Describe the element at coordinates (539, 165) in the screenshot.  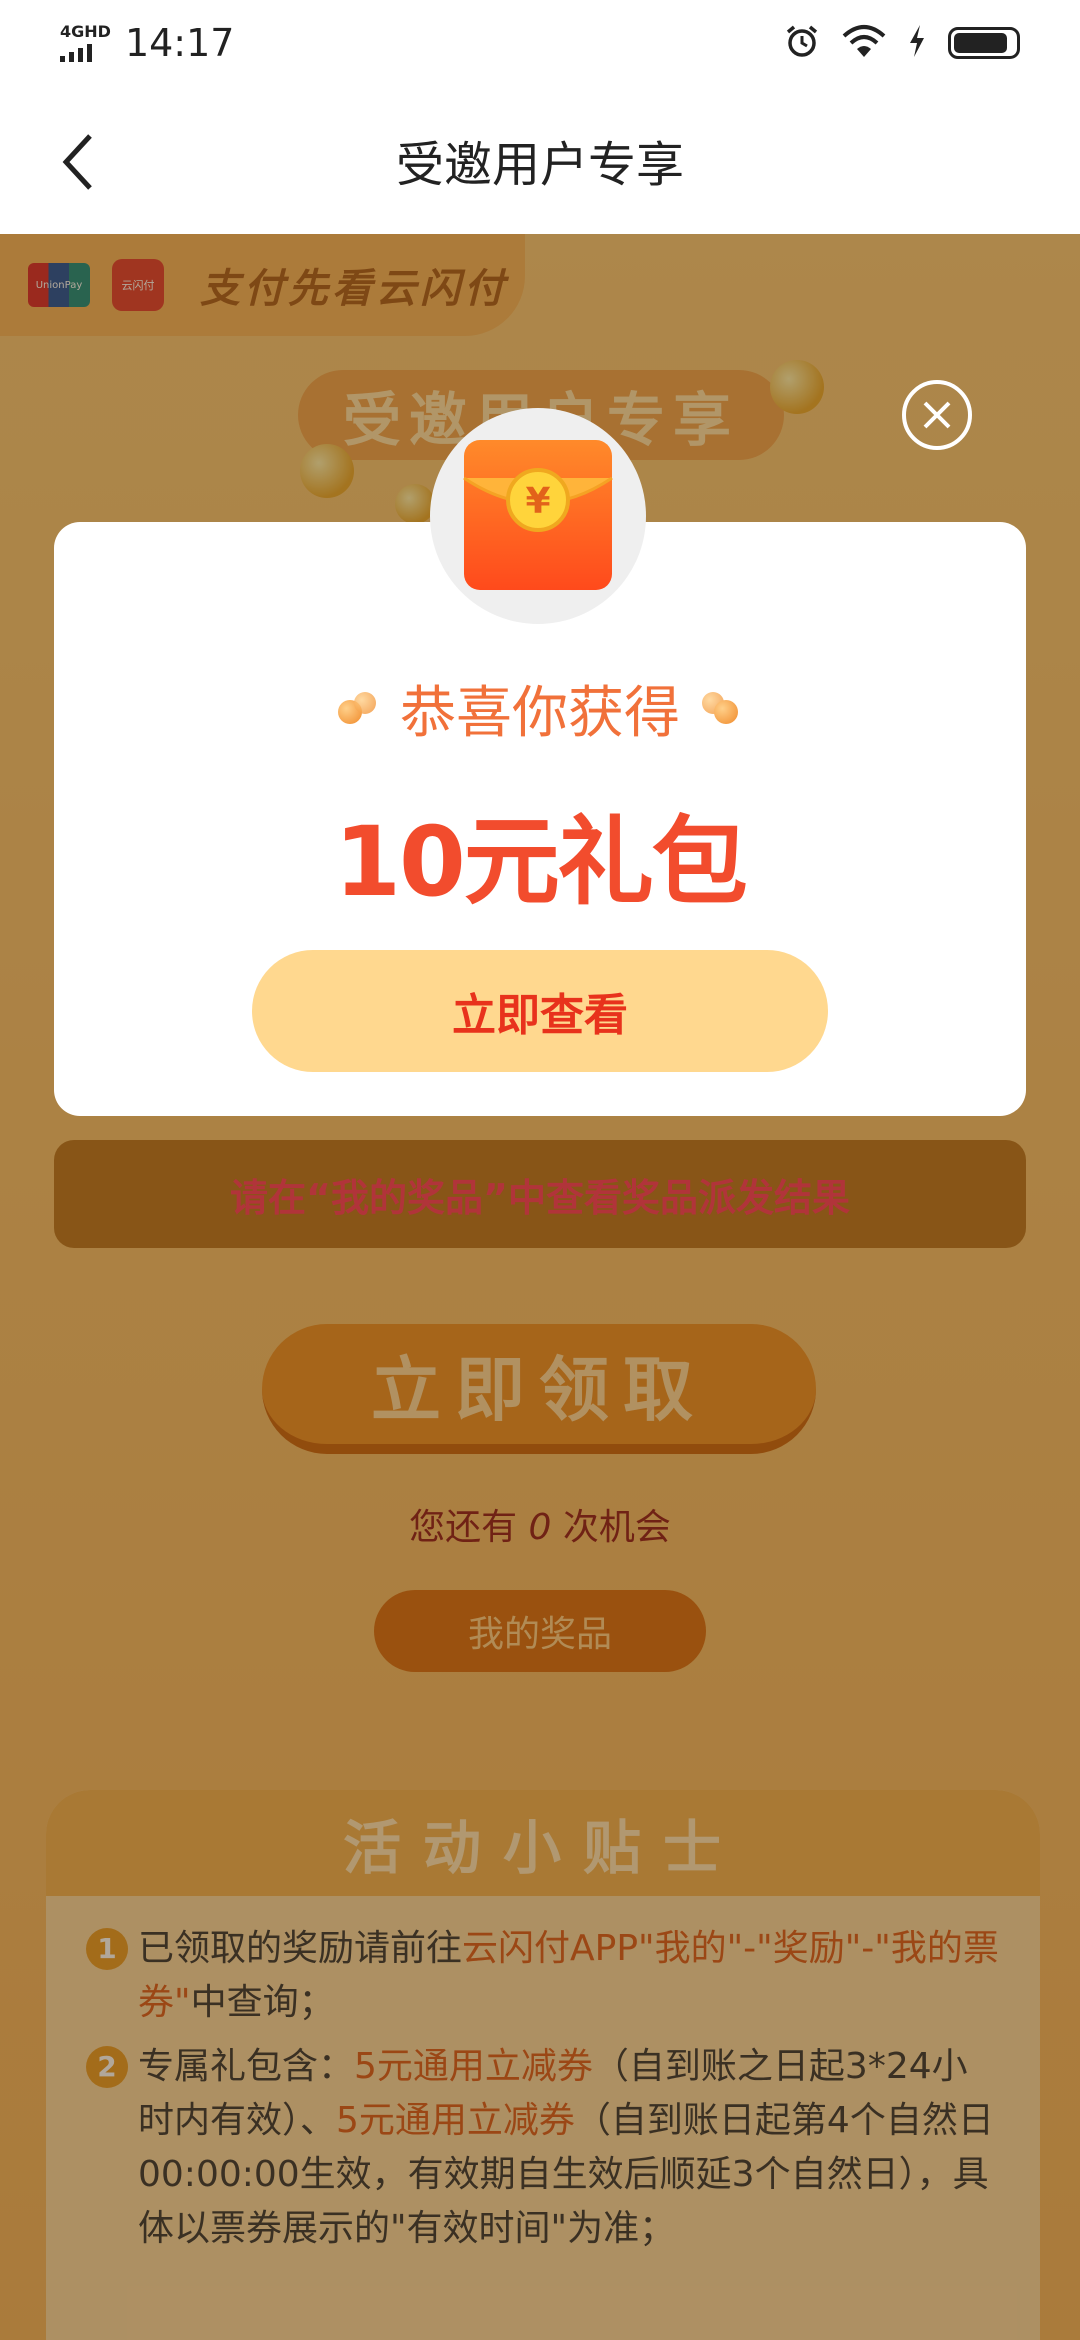
I see `page-title: 受邀用户专享` at that location.